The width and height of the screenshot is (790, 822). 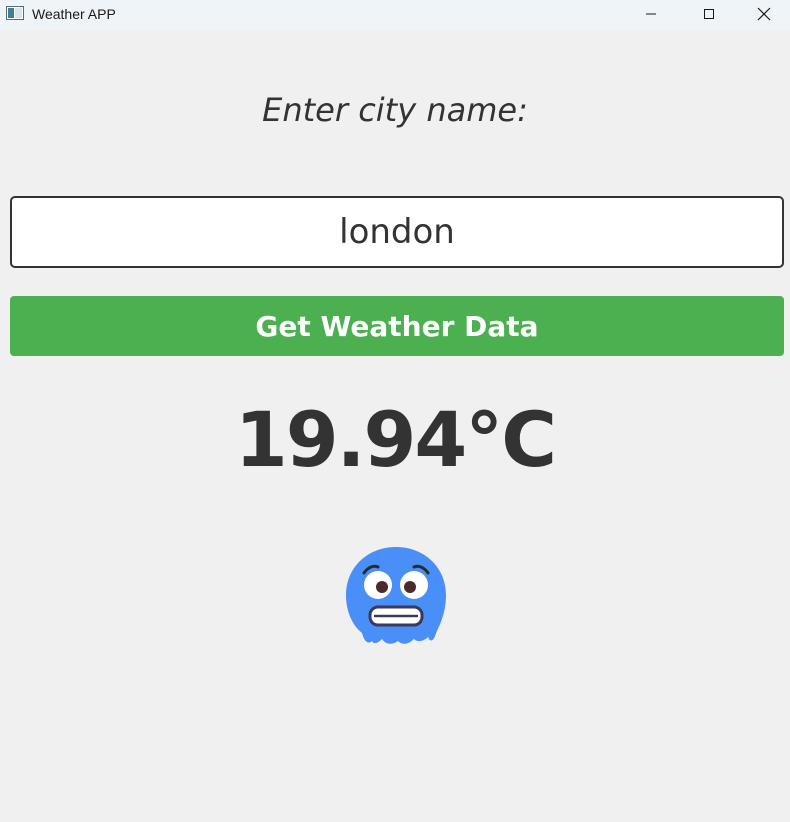 What do you see at coordinates (396, 595) in the screenshot?
I see `freezing-face-emoji-icon` at bounding box center [396, 595].